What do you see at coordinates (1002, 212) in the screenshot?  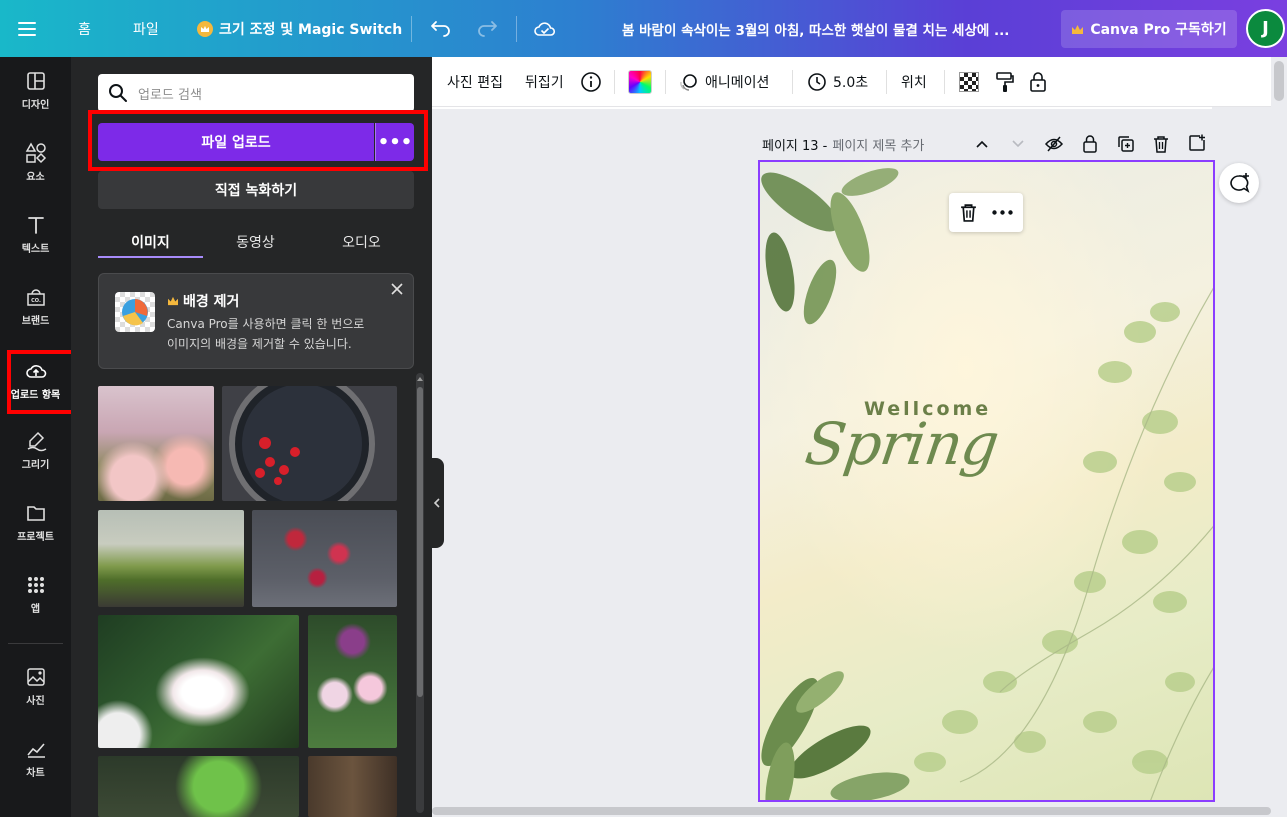 I see `more-options-icon` at bounding box center [1002, 212].